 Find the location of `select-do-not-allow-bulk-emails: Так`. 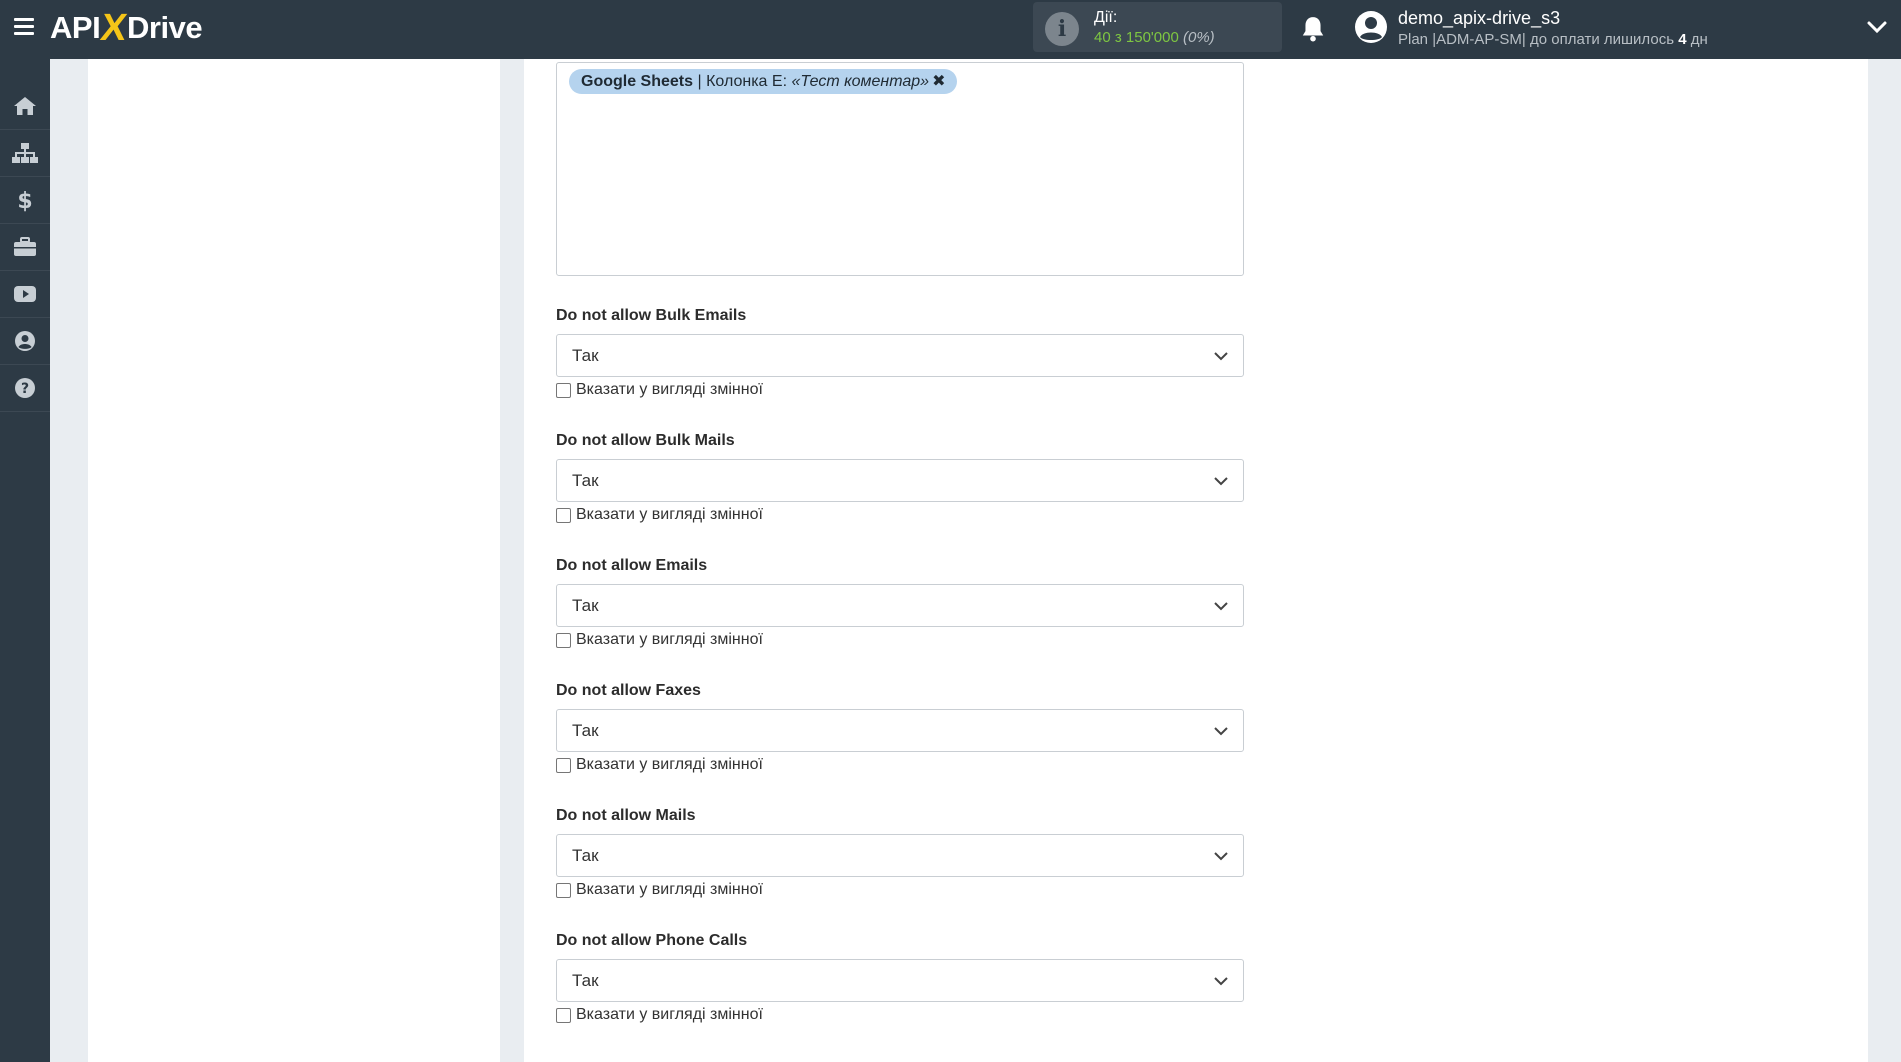

select-do-not-allow-bulk-emails: Так is located at coordinates (900, 355).